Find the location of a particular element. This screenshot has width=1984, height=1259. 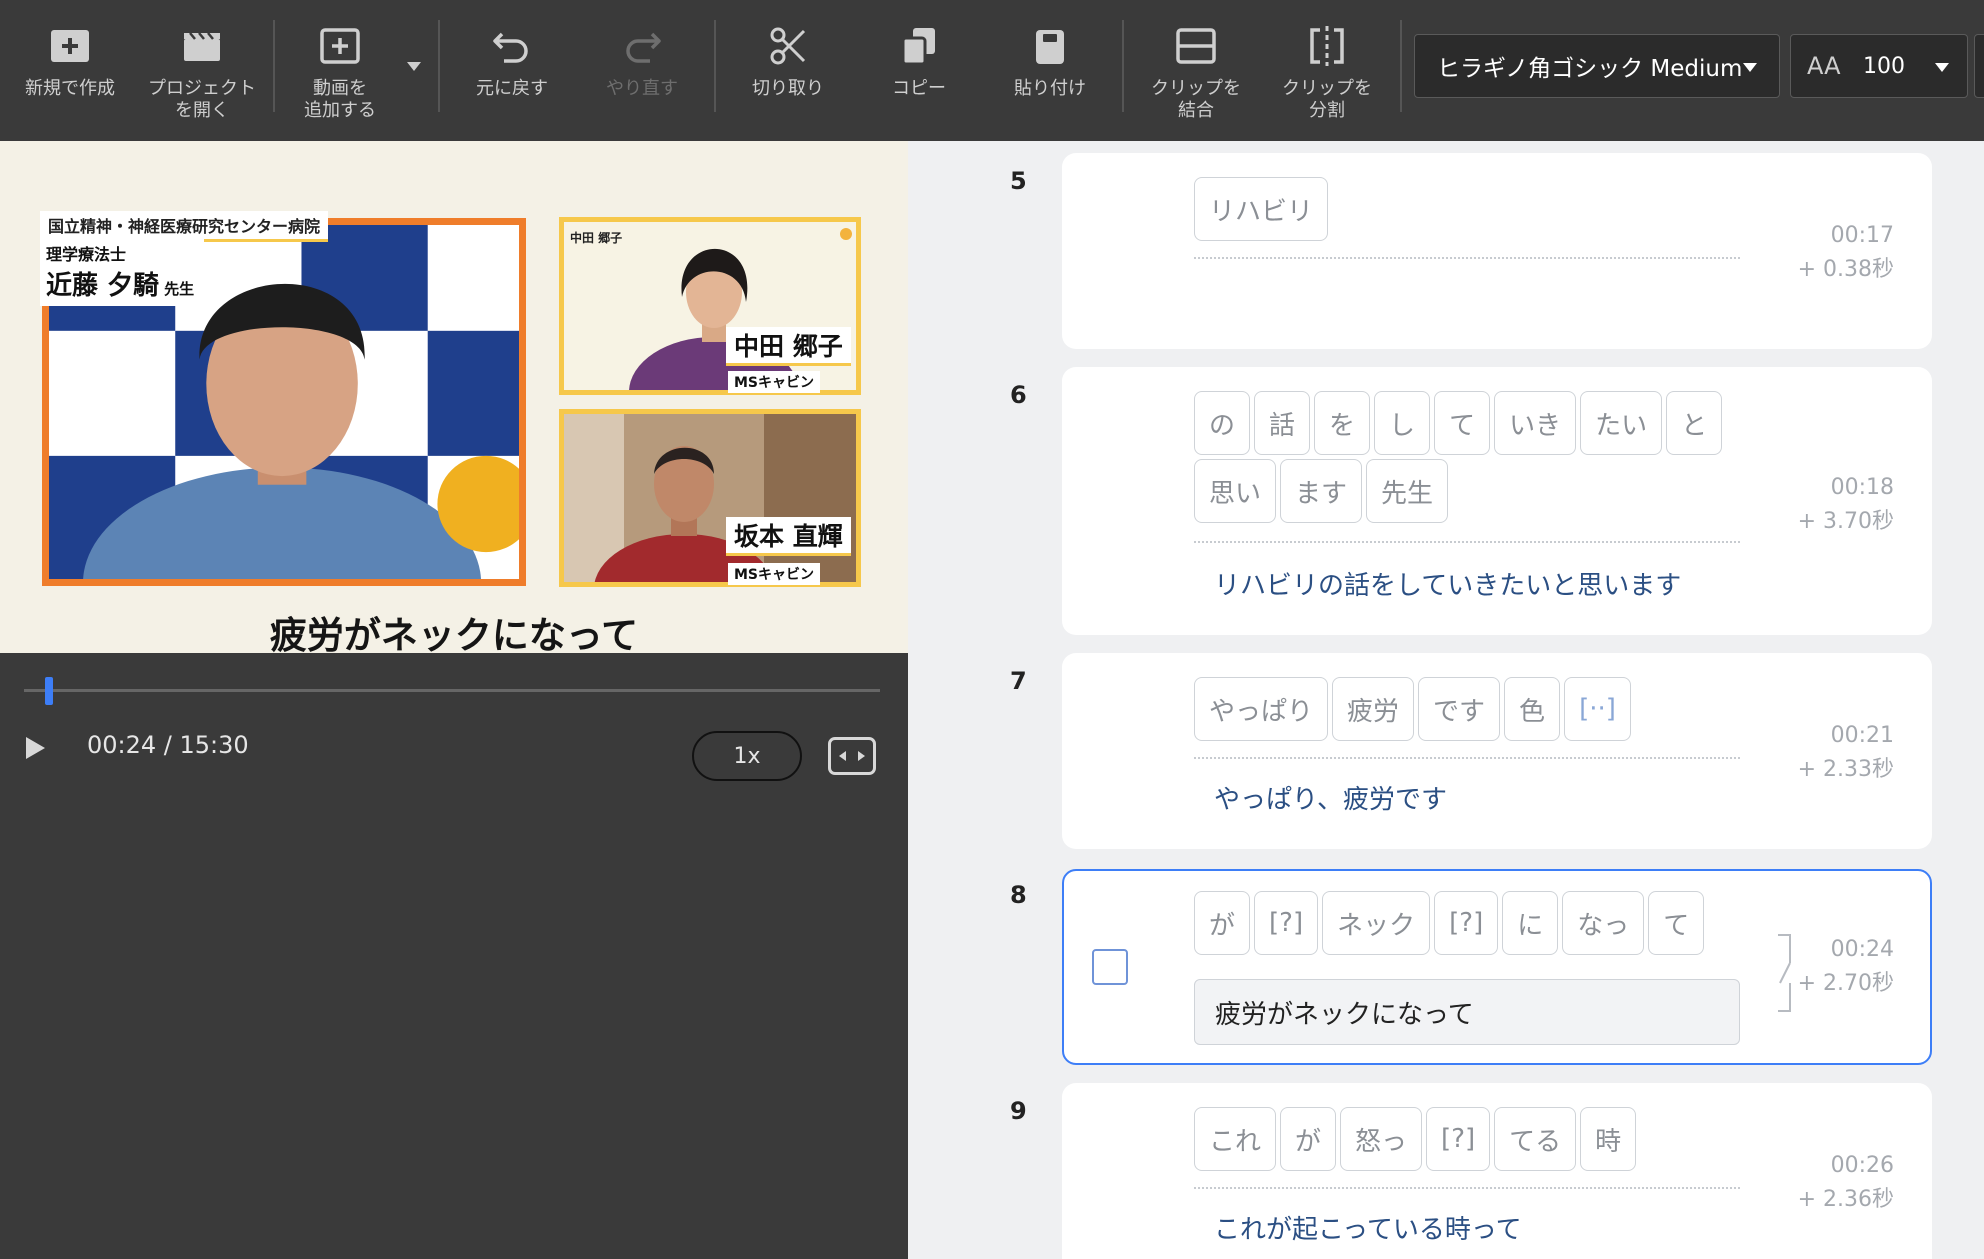

guest-video-image is located at coordinates (710, 498).